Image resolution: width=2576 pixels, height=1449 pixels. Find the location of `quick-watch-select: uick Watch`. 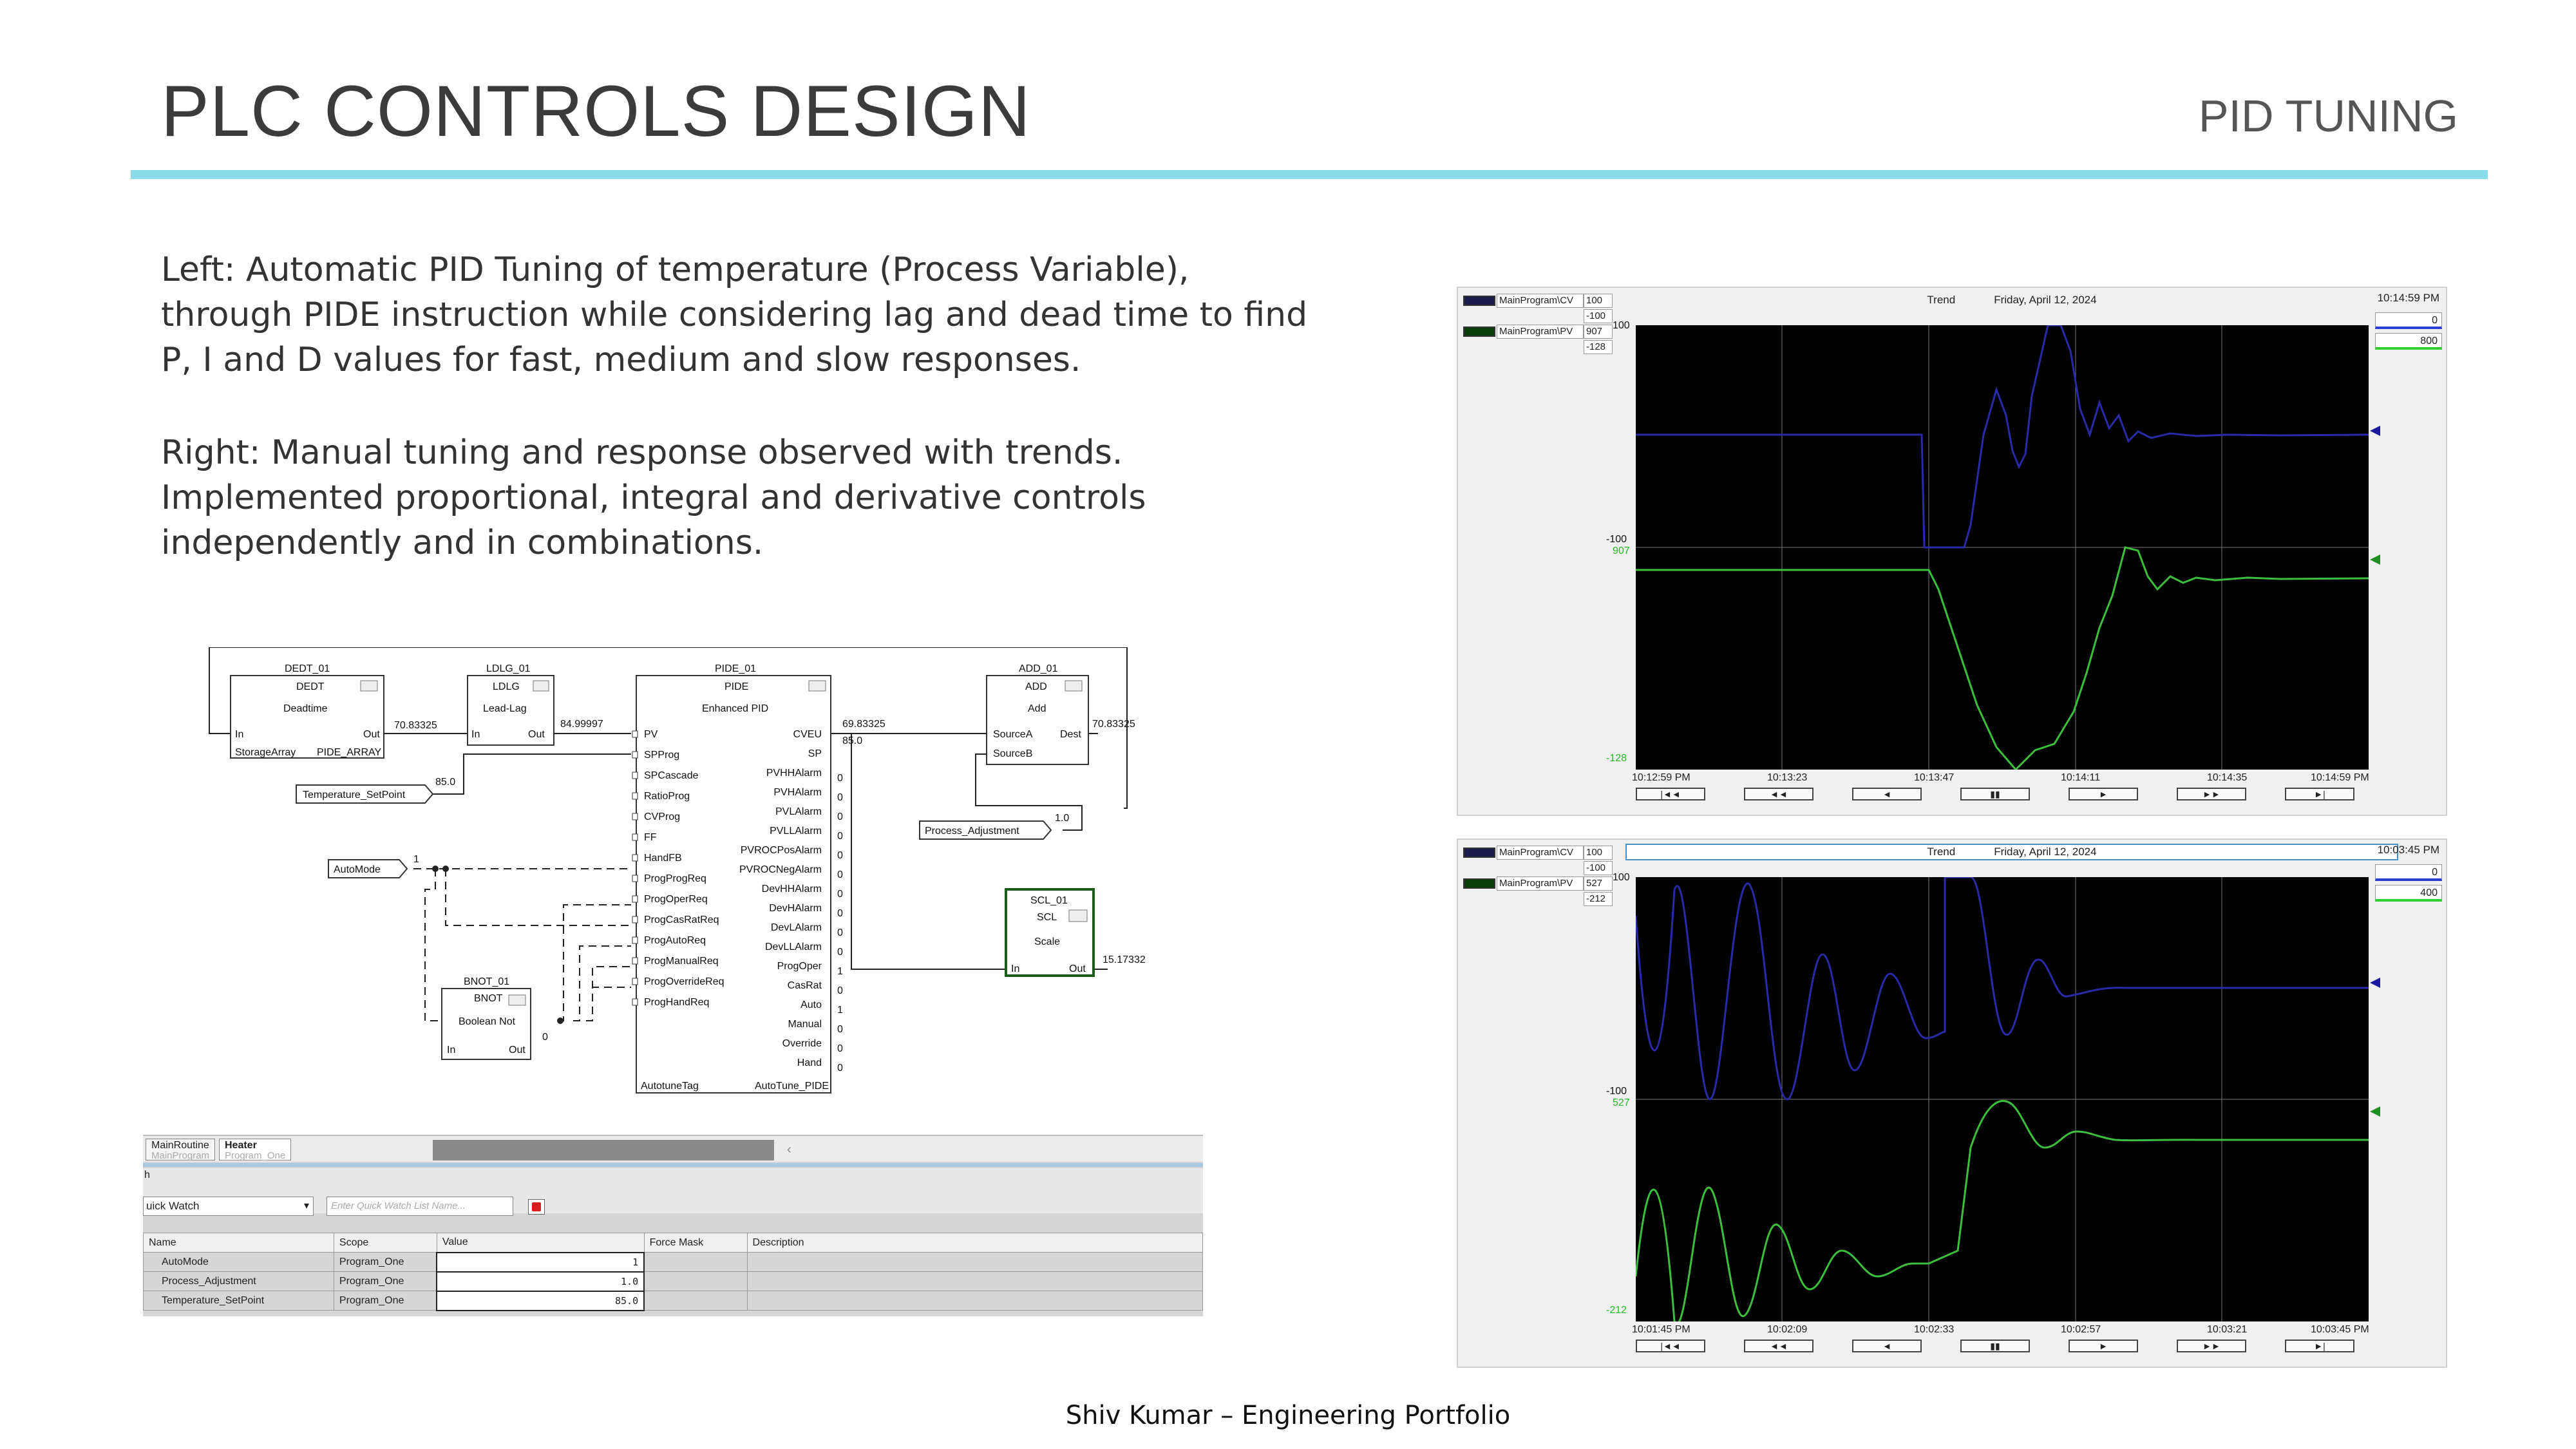

quick-watch-select: uick Watch is located at coordinates (229, 1206).